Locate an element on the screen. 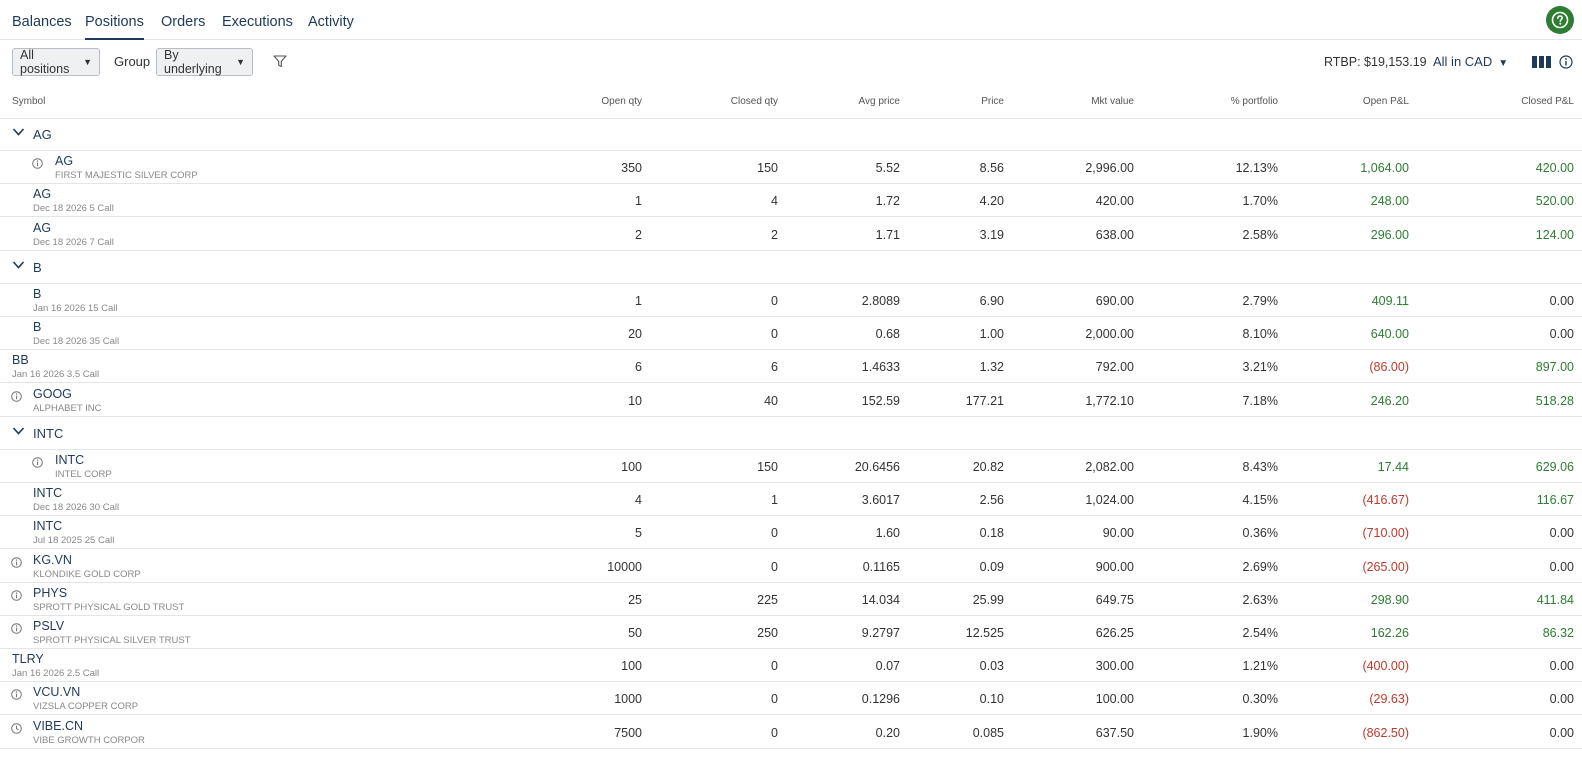 This screenshot has height=771, width=1582. symbol-link: PSLV is located at coordinates (48, 626).